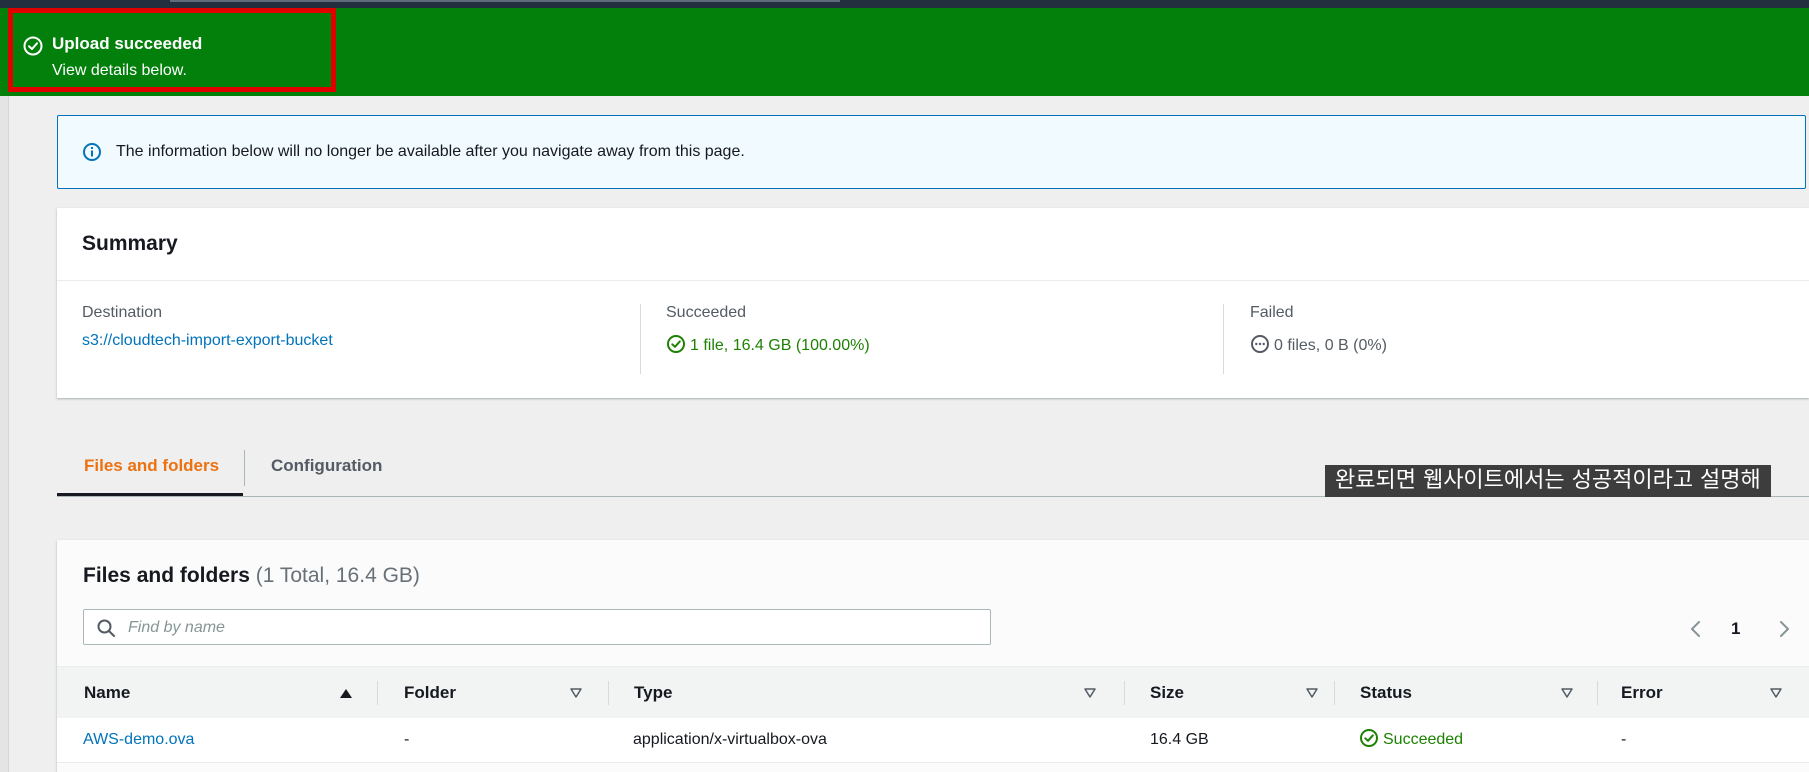 The width and height of the screenshot is (1809, 772). What do you see at coordinates (904, 4) in the screenshot?
I see `browser-top-strip` at bounding box center [904, 4].